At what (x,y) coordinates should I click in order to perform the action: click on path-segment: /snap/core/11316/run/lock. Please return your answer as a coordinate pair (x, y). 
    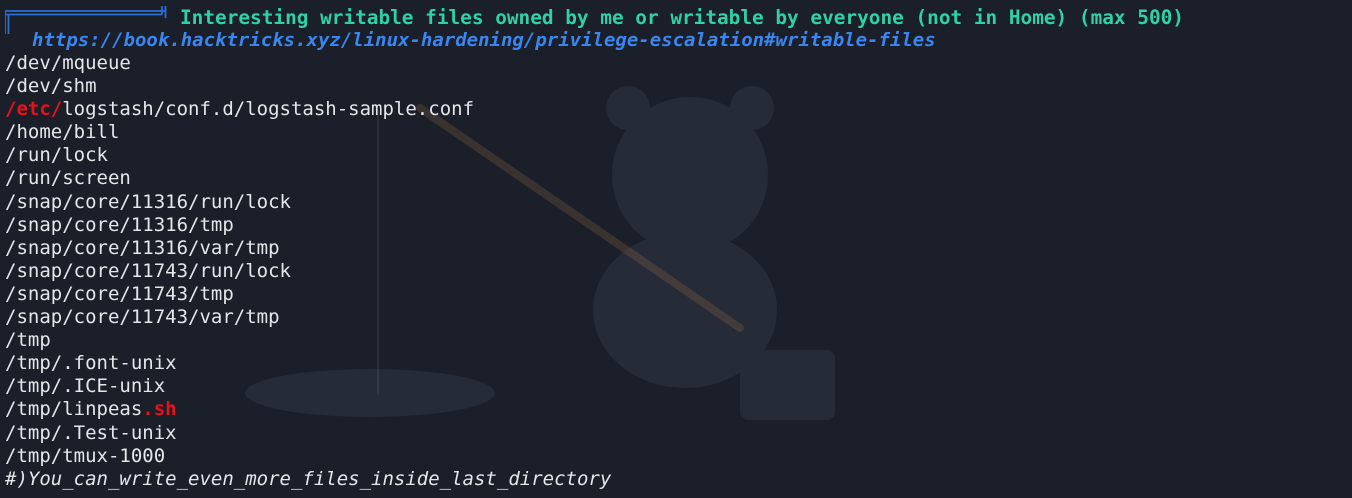
    Looking at the image, I should click on (148, 201).